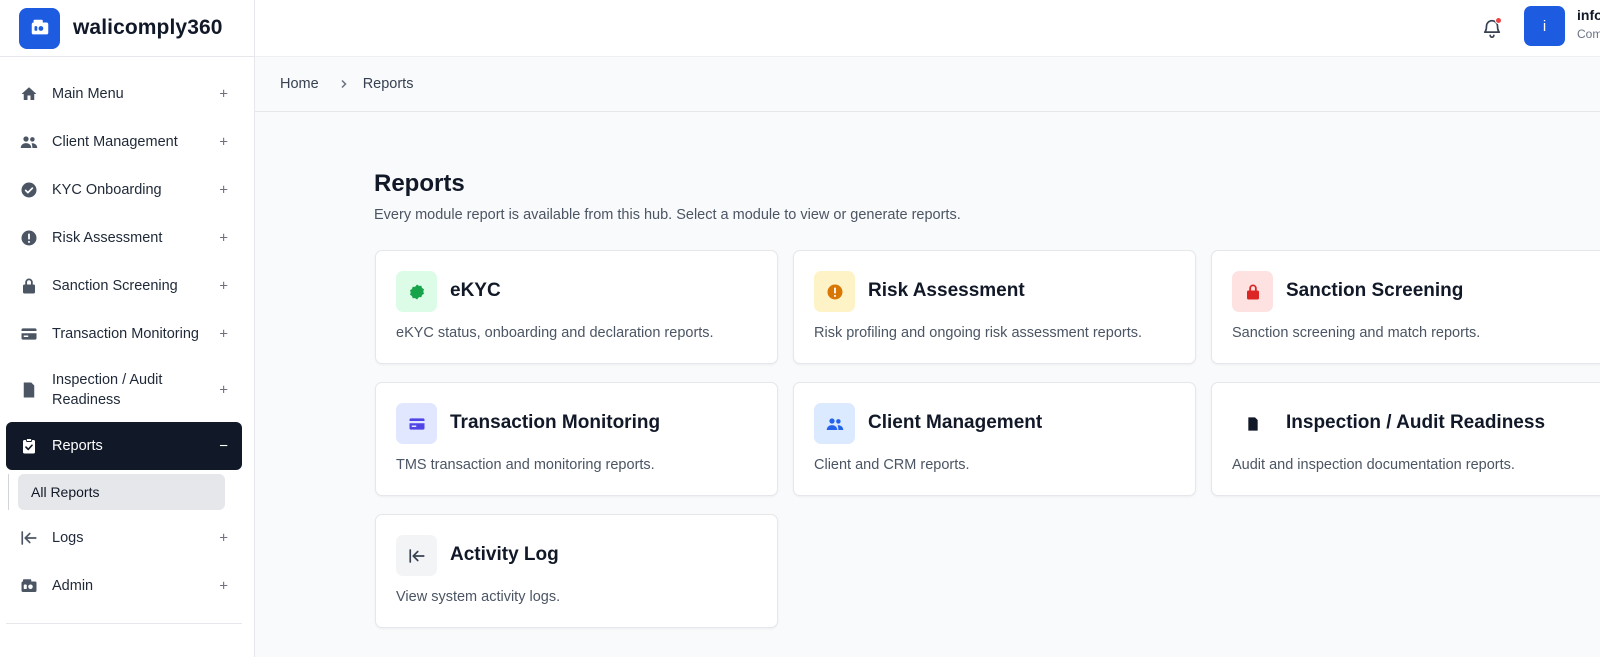 This screenshot has width=1600, height=657. I want to click on bell-icon, so click(1492, 28).